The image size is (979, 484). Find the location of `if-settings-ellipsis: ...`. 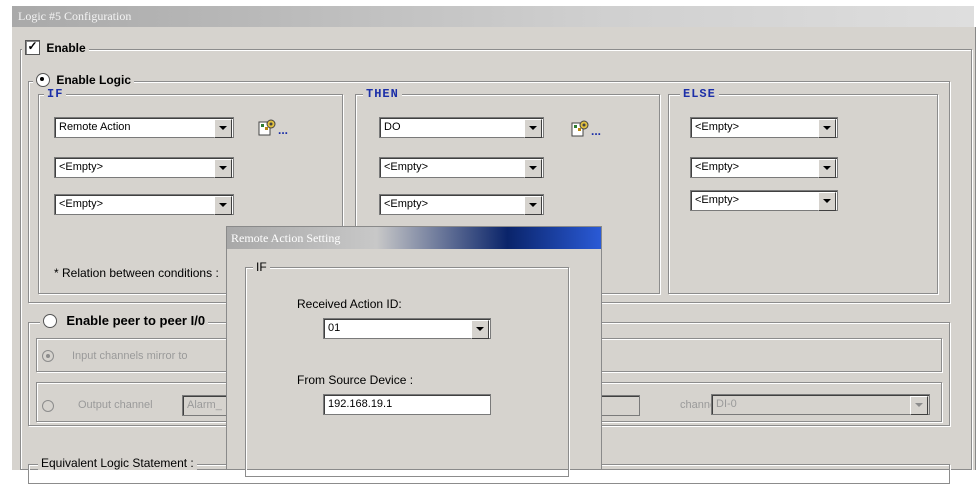

if-settings-ellipsis: ... is located at coordinates (283, 130).